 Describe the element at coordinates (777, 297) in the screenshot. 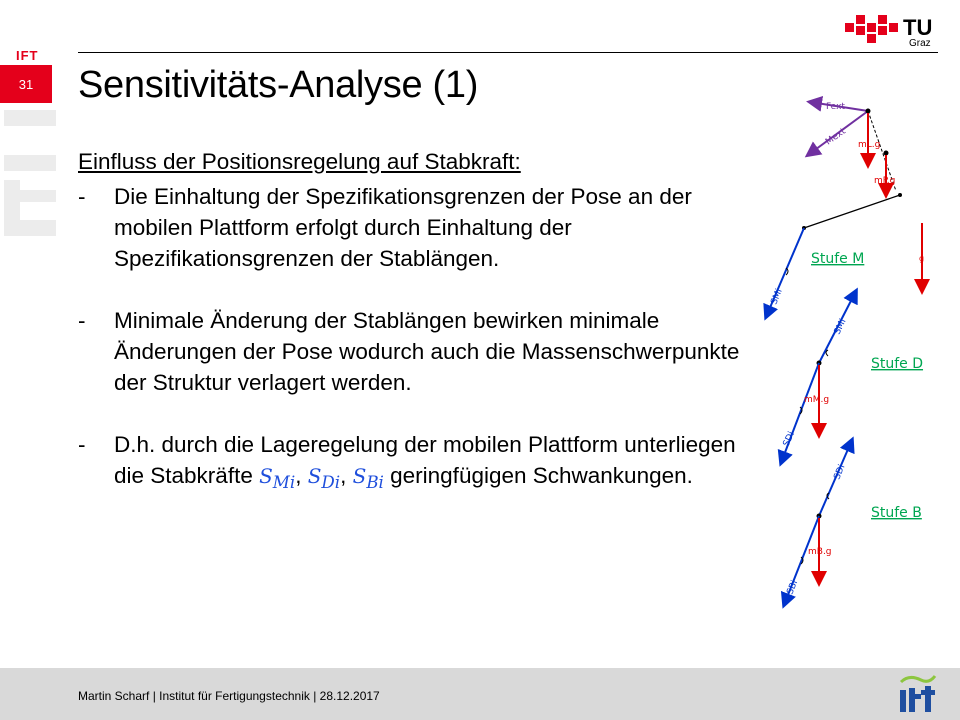

I see `smi-upper-label: SMi` at that location.